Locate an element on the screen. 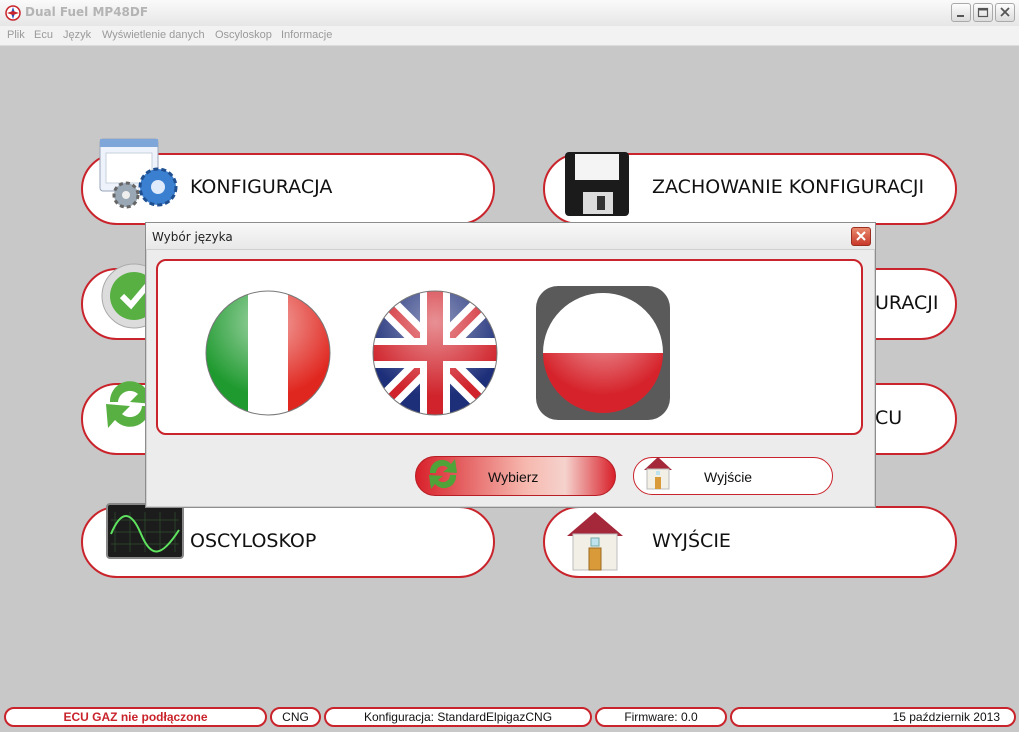 Image resolution: width=1019 pixels, height=732 pixels. dialog-close-button is located at coordinates (861, 236).